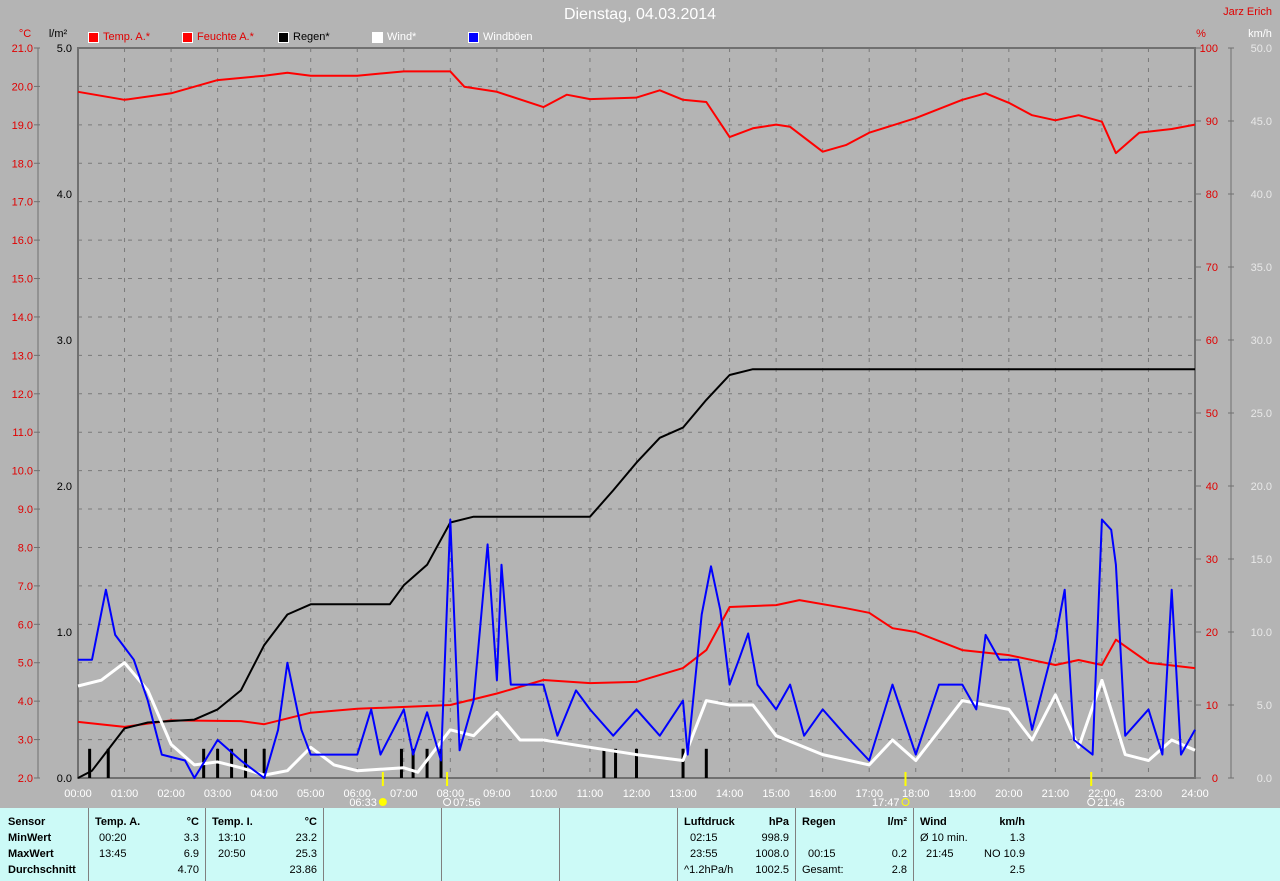  I want to click on rain-tick-label: 3.0, so click(64, 341).